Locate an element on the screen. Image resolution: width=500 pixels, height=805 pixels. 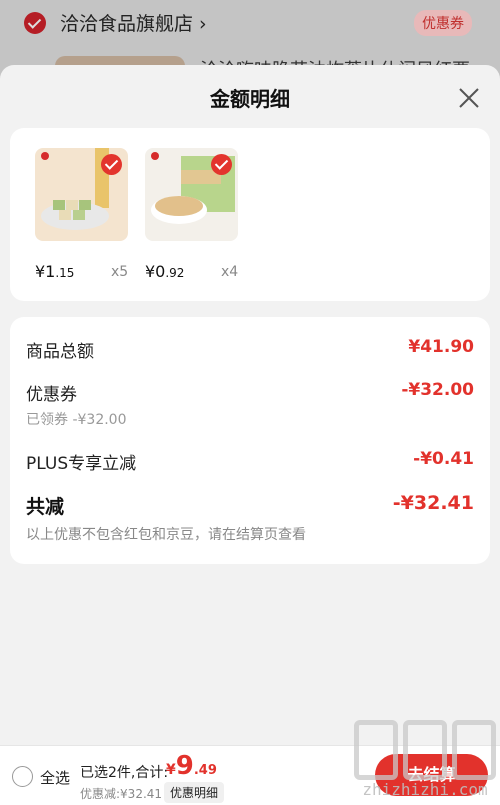
product-1-price: ¥1.15 is located at coordinates (55, 271).